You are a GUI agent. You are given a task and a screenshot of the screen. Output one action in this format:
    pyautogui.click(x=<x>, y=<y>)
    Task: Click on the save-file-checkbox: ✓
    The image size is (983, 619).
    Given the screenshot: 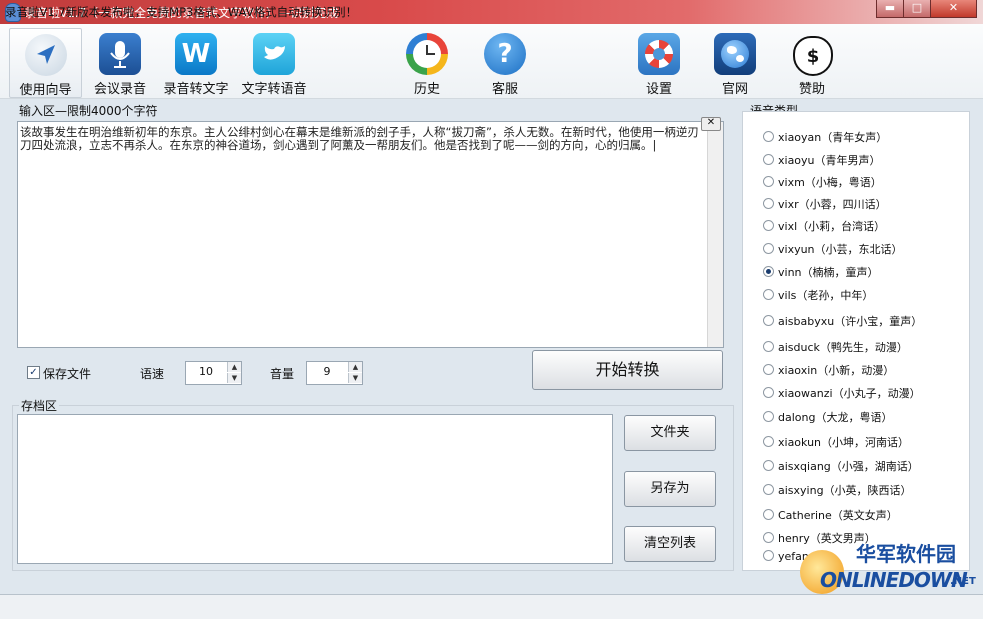 What is the action you would take?
    pyautogui.click(x=33, y=372)
    